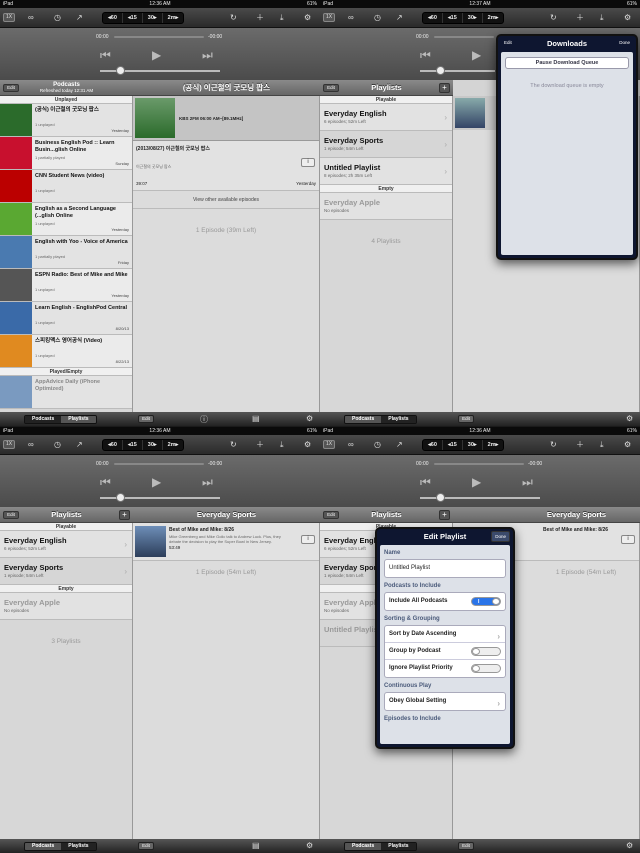 This screenshot has height=853, width=640. Describe the element at coordinates (486, 668) in the screenshot. I see `ignore-toggle` at that location.